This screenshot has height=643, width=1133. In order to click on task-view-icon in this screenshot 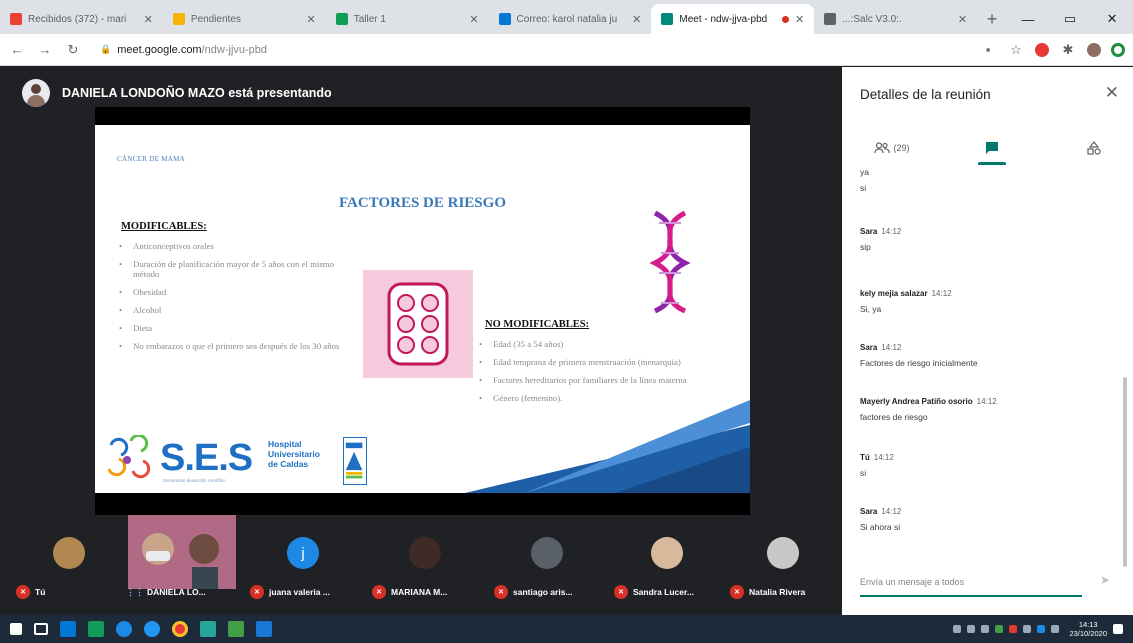, I will do `click(41, 629)`.